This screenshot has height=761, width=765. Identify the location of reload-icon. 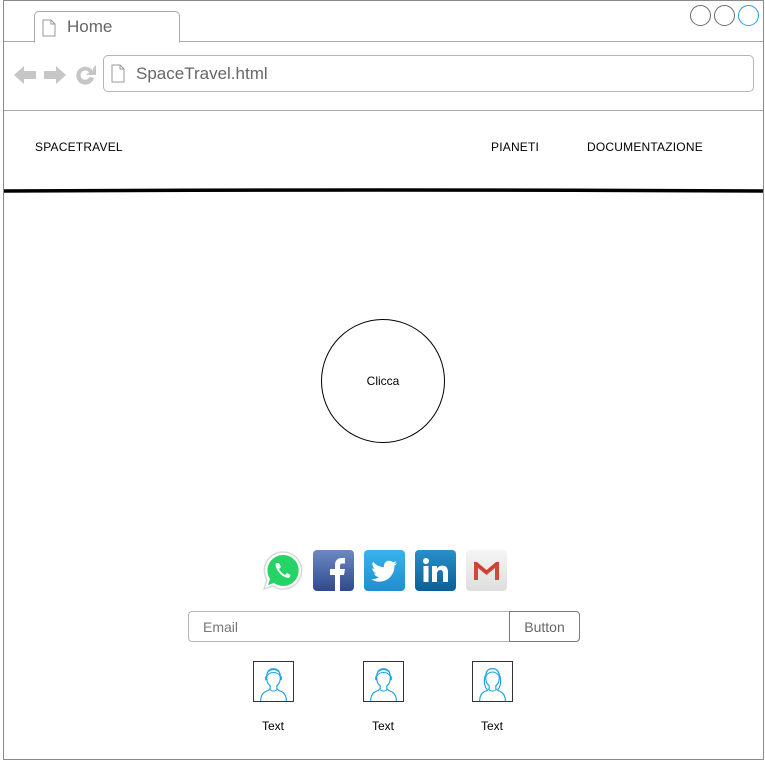
(85, 75).